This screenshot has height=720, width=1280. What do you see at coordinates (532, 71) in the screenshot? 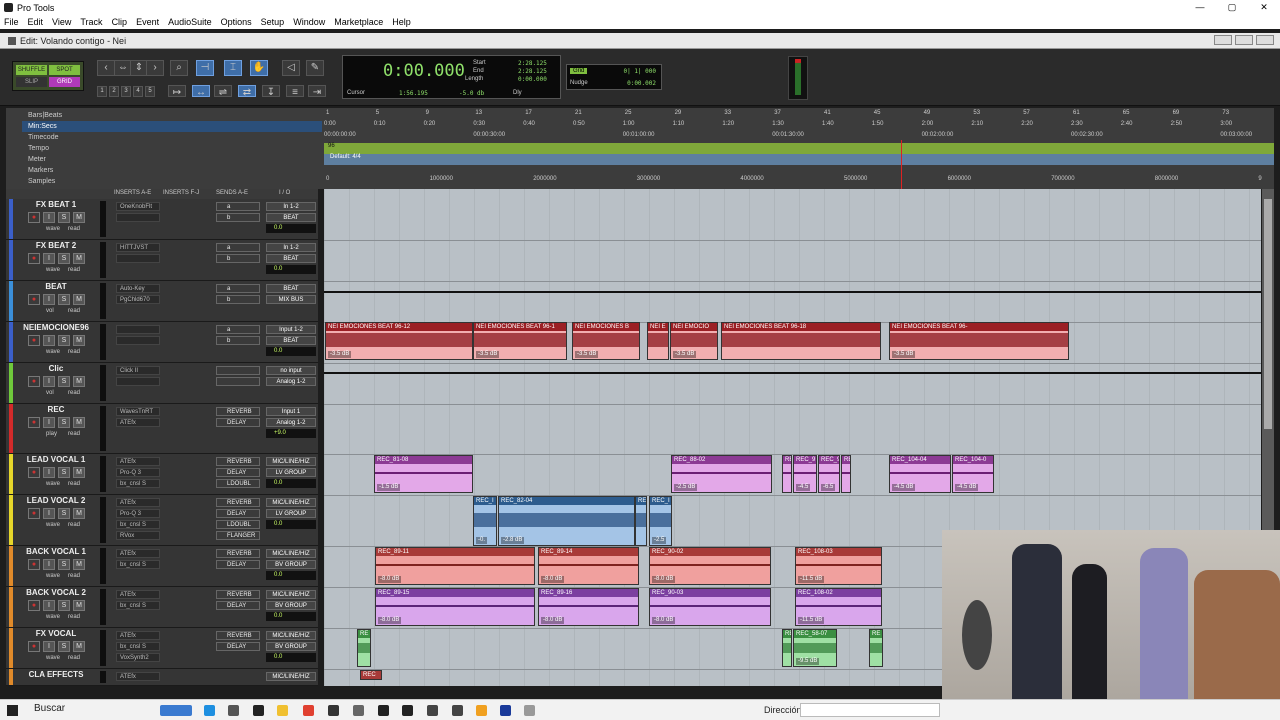
I see `end-value: 2:28.125` at bounding box center [532, 71].